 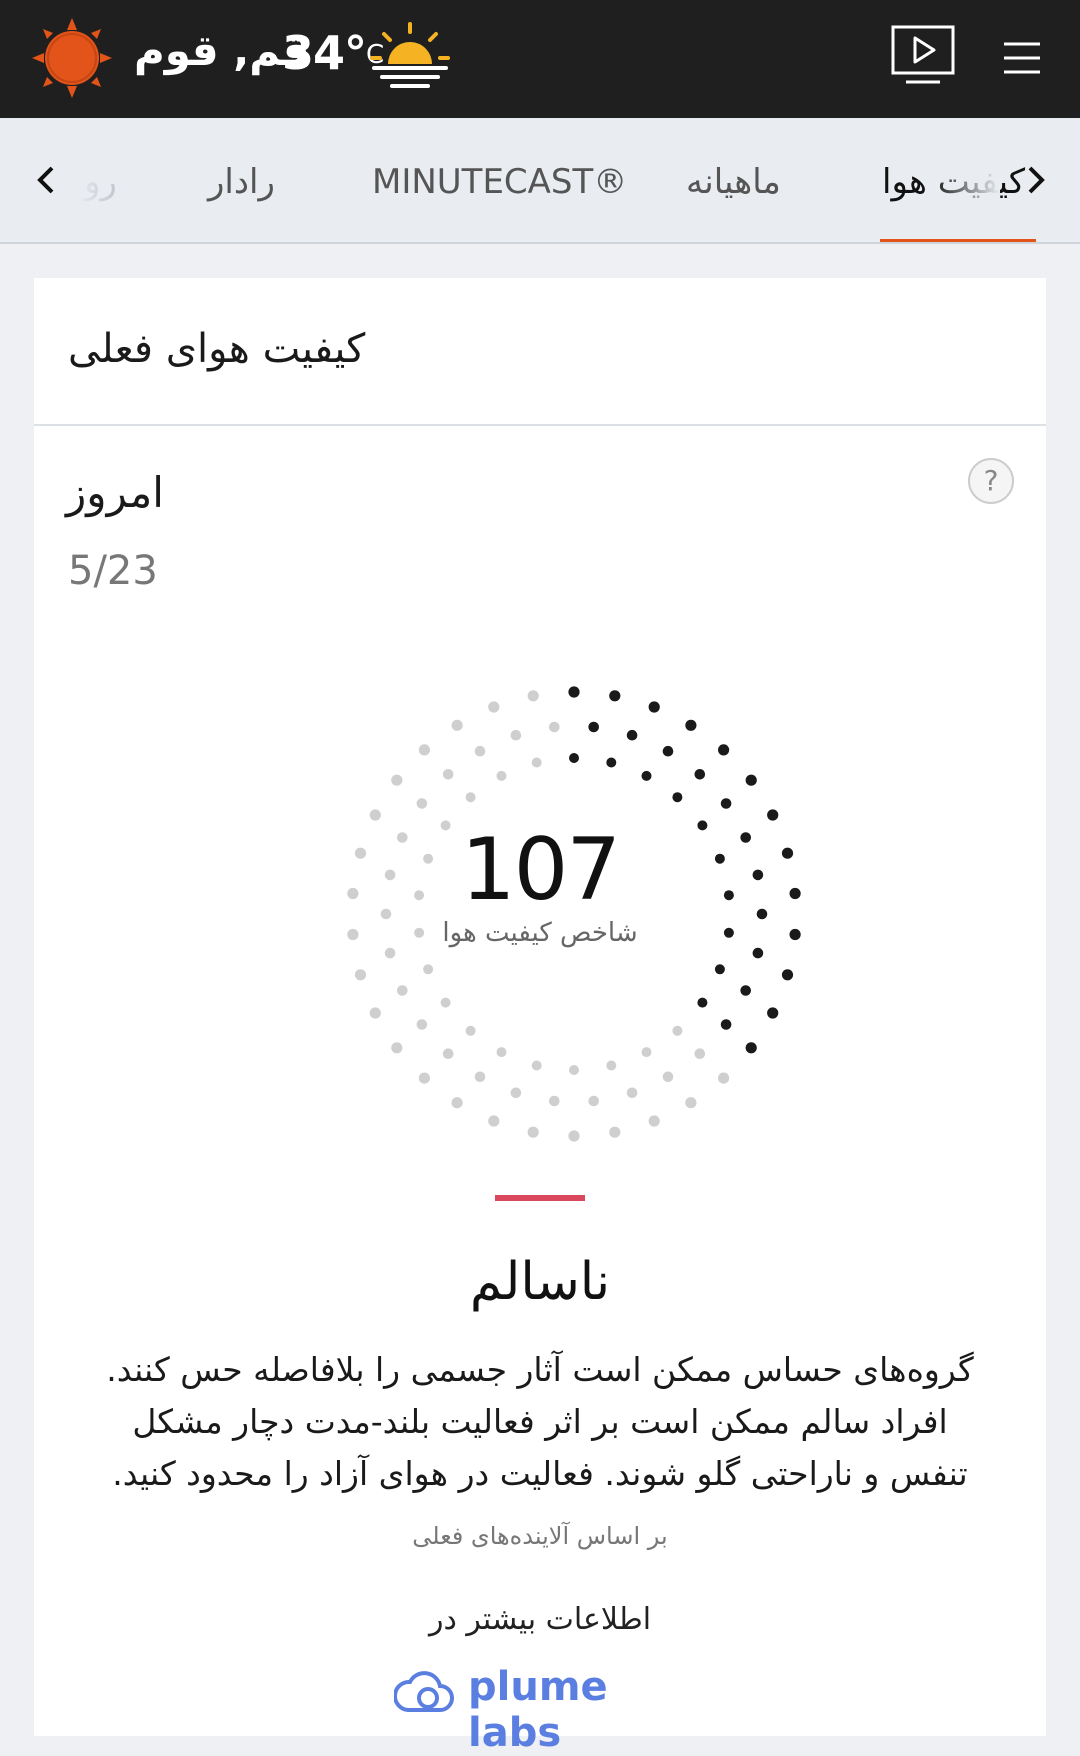 I want to click on category-color-bar, so click(x=540, y=1198).